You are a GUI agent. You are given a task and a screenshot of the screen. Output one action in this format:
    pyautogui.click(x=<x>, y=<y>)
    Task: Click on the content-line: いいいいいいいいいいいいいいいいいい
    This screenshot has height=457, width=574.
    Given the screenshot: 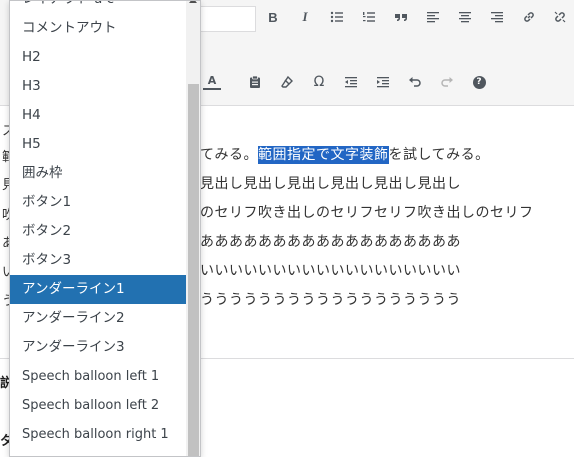 What is the action you would take?
    pyautogui.click(x=330, y=271)
    